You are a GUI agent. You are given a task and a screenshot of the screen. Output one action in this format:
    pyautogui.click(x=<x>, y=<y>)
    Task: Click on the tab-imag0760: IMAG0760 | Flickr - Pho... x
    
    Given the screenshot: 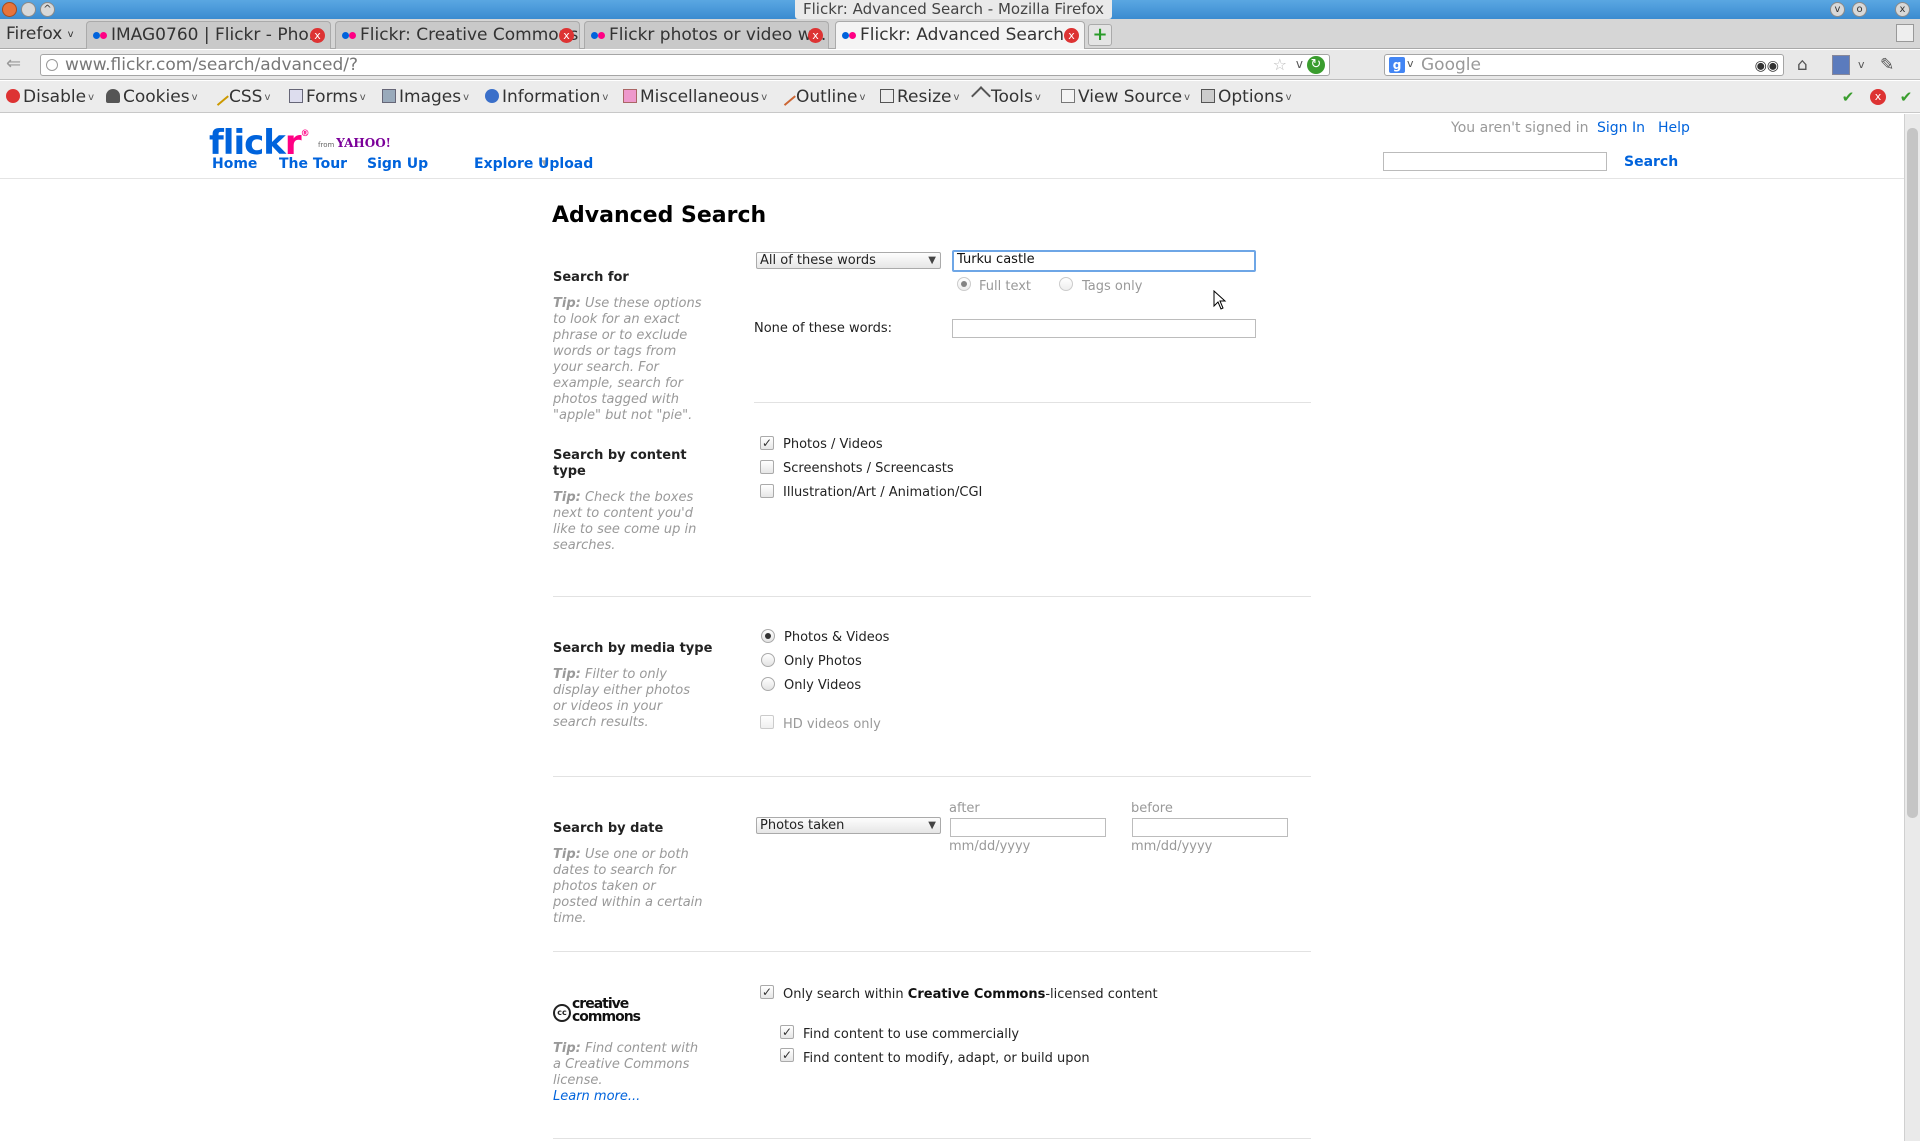 What is the action you would take?
    pyautogui.click(x=208, y=35)
    